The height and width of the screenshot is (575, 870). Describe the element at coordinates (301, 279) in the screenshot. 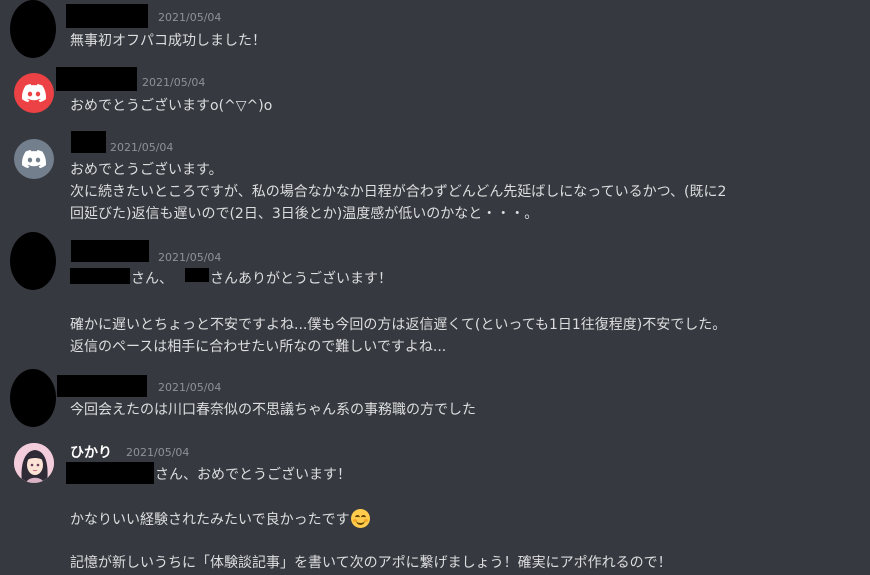

I see `message-text: さんありがとうございます！` at that location.